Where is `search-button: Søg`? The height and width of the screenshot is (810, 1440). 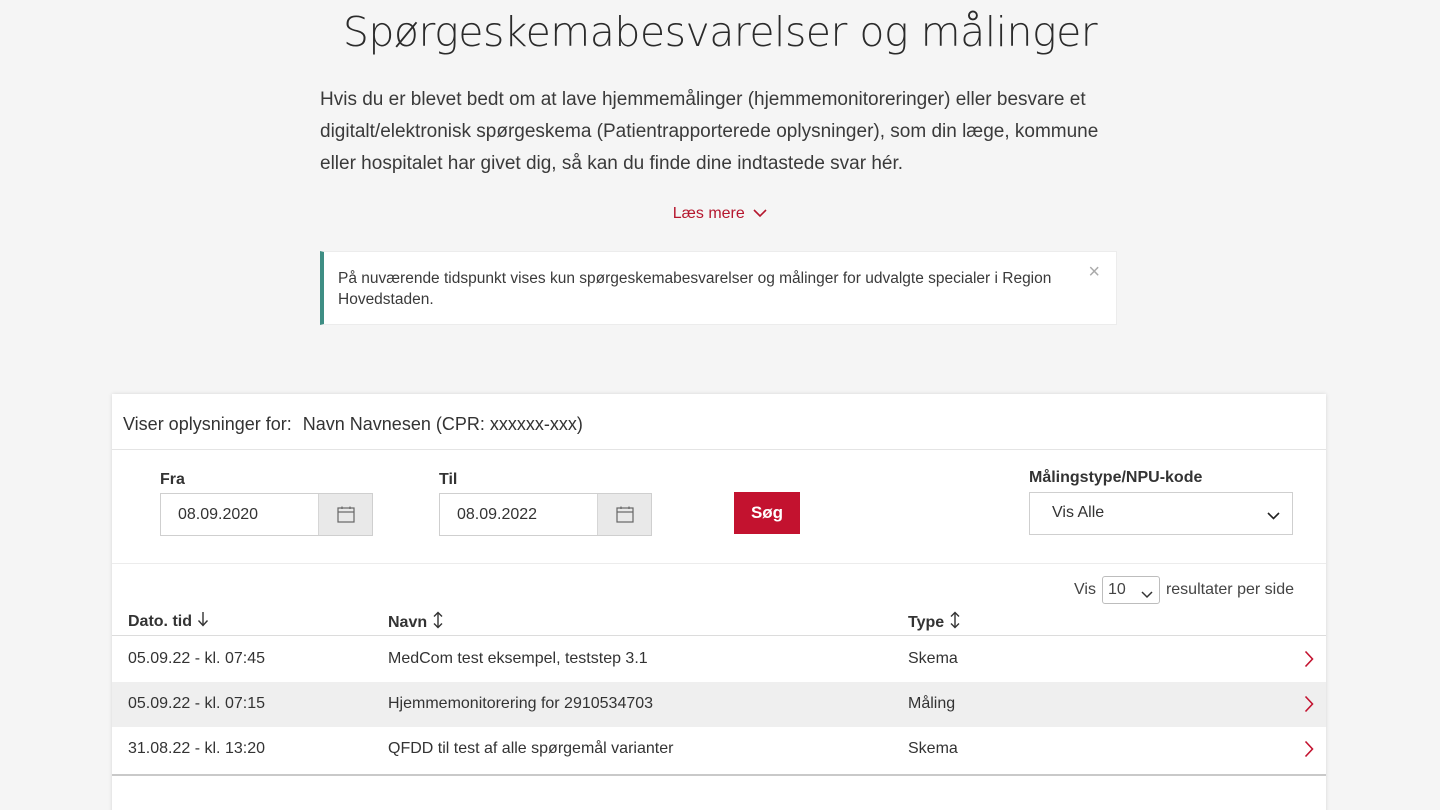 search-button: Søg is located at coordinates (767, 513).